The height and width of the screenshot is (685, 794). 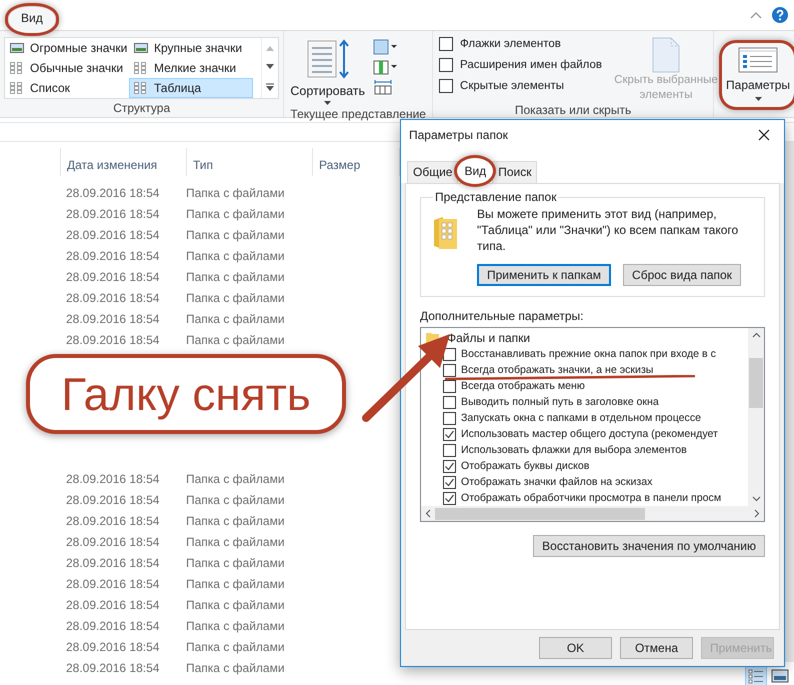 I want to click on checkbox-label: Скрытые элементы, so click(x=512, y=86).